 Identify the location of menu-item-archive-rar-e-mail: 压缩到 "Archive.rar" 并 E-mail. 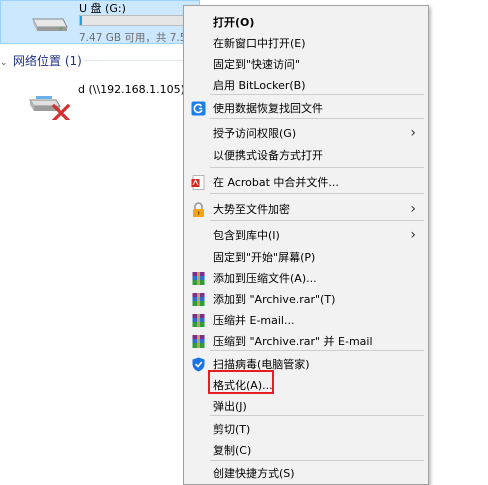
(306, 341).